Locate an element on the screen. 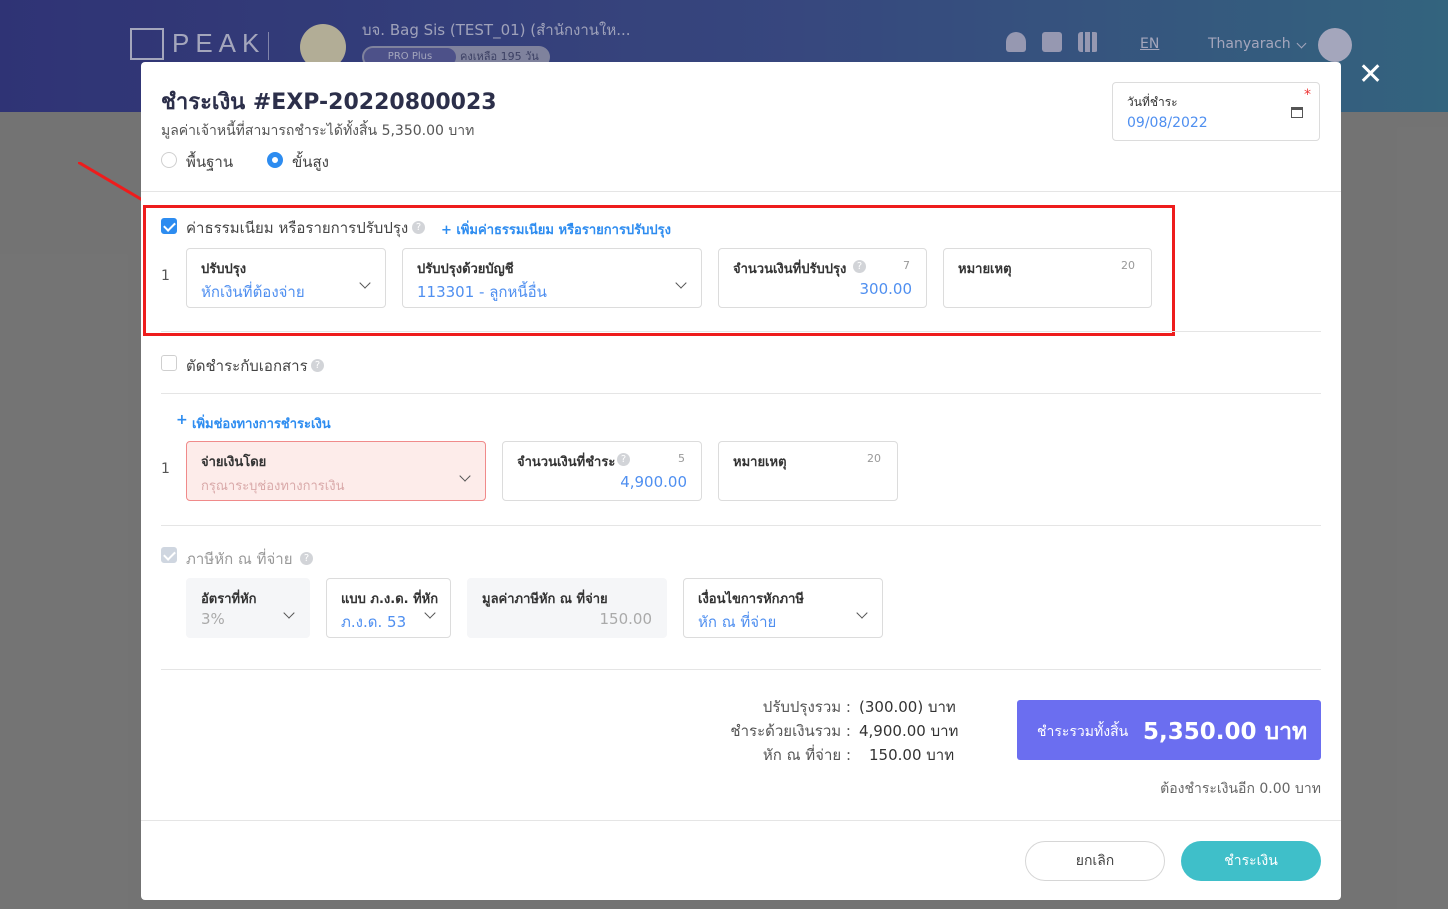 The image size is (1448, 909). cancel-button: ยกเลิก is located at coordinates (1095, 861).